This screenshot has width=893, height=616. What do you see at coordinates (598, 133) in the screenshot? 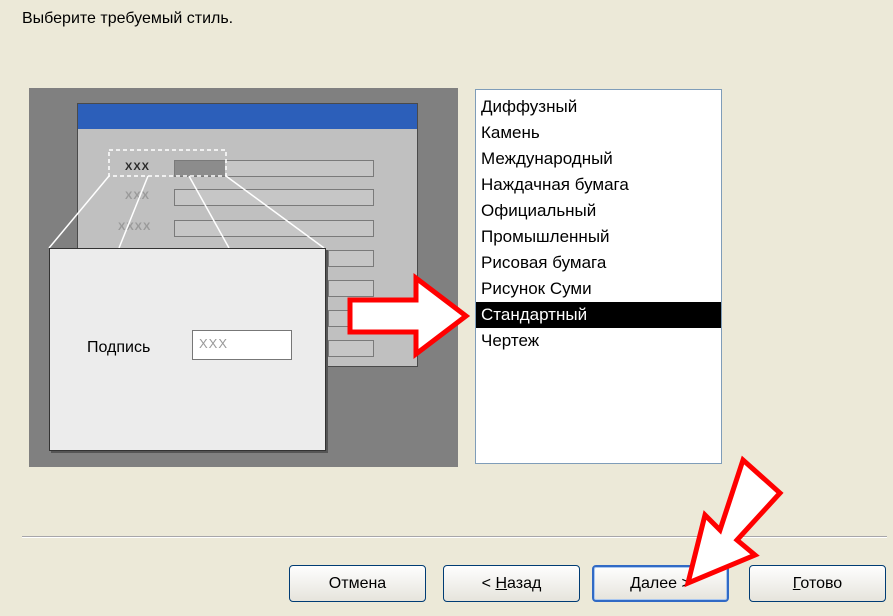
I see `style-item-stone: Камень` at bounding box center [598, 133].